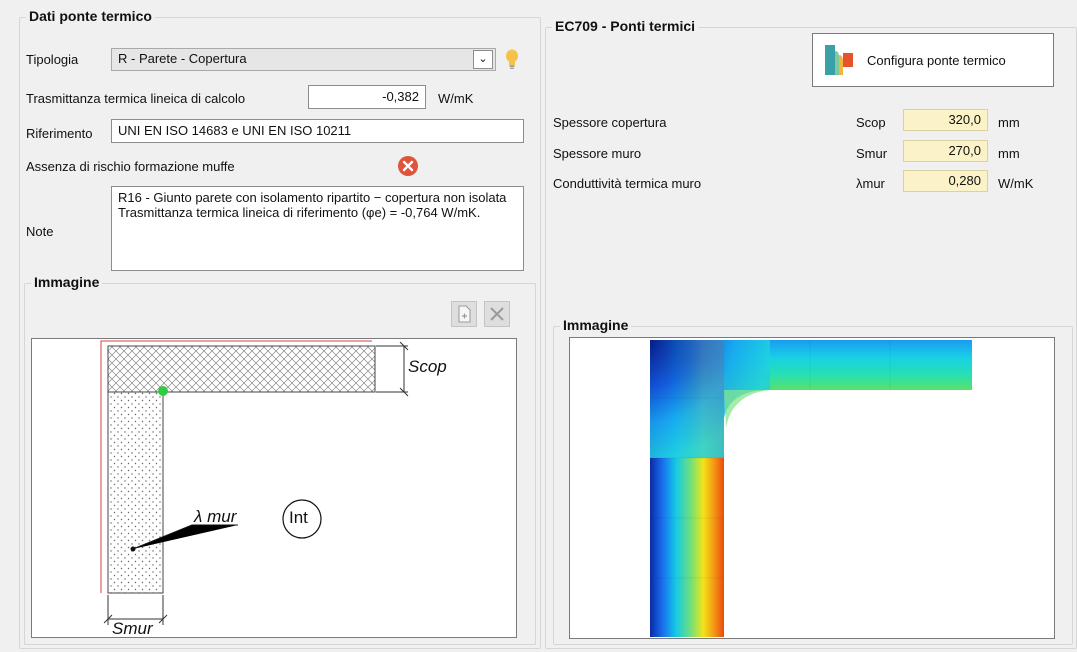 The image size is (1077, 652). Describe the element at coordinates (483, 59) in the screenshot. I see `chevron-down-icon: ⌄` at that location.